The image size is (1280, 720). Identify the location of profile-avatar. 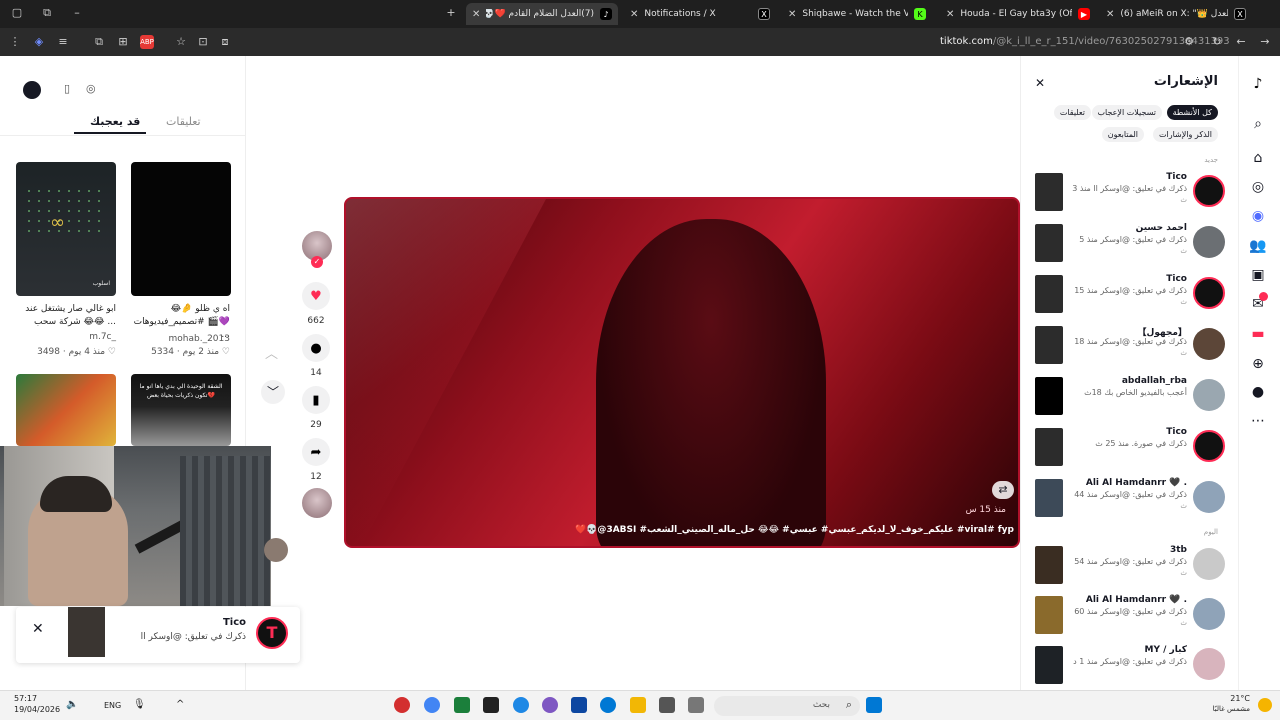
(32, 90).